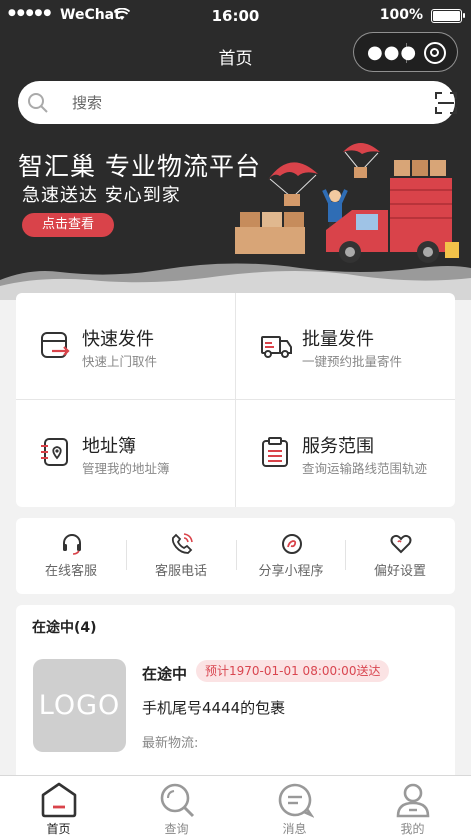 This screenshot has width=471, height=836. What do you see at coordinates (54, 452) in the screenshot?
I see `address-book-icon` at bounding box center [54, 452].